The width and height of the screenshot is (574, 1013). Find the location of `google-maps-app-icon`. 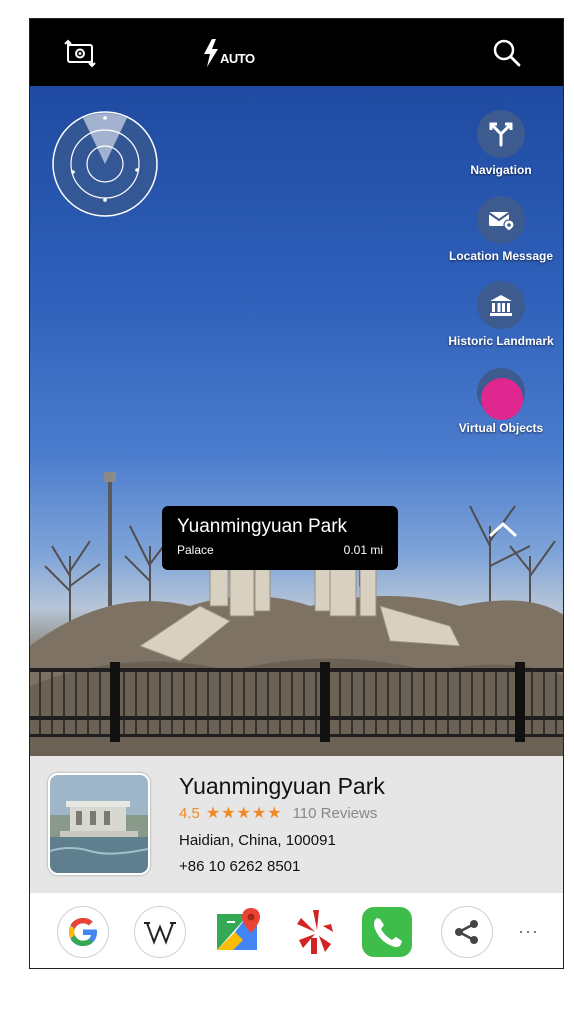

google-maps-app-icon is located at coordinates (239, 932).